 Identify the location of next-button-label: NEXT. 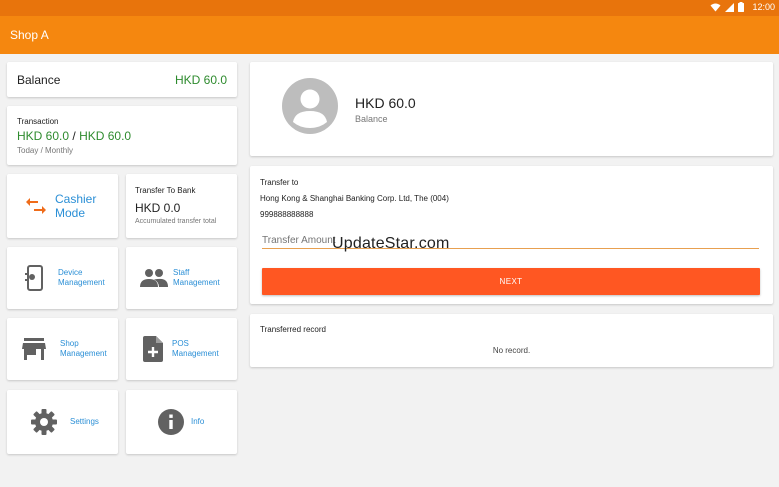
(511, 281).